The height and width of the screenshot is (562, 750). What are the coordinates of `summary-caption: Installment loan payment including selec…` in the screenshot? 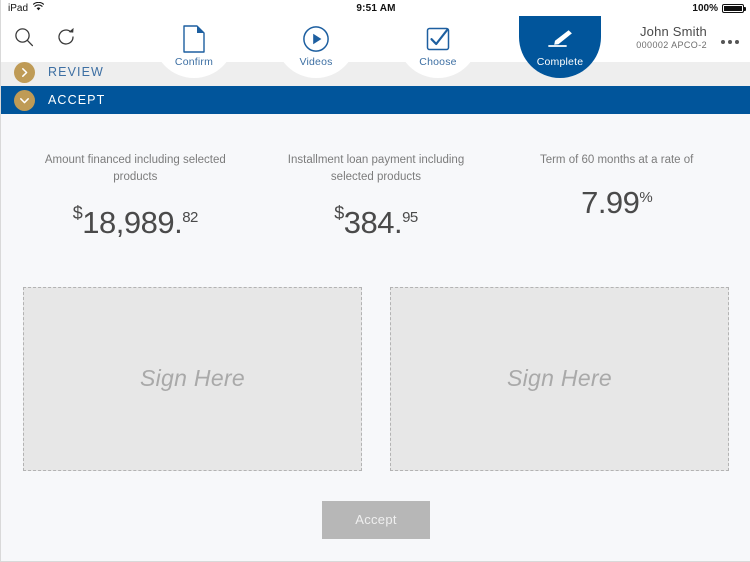 It's located at (376, 169).